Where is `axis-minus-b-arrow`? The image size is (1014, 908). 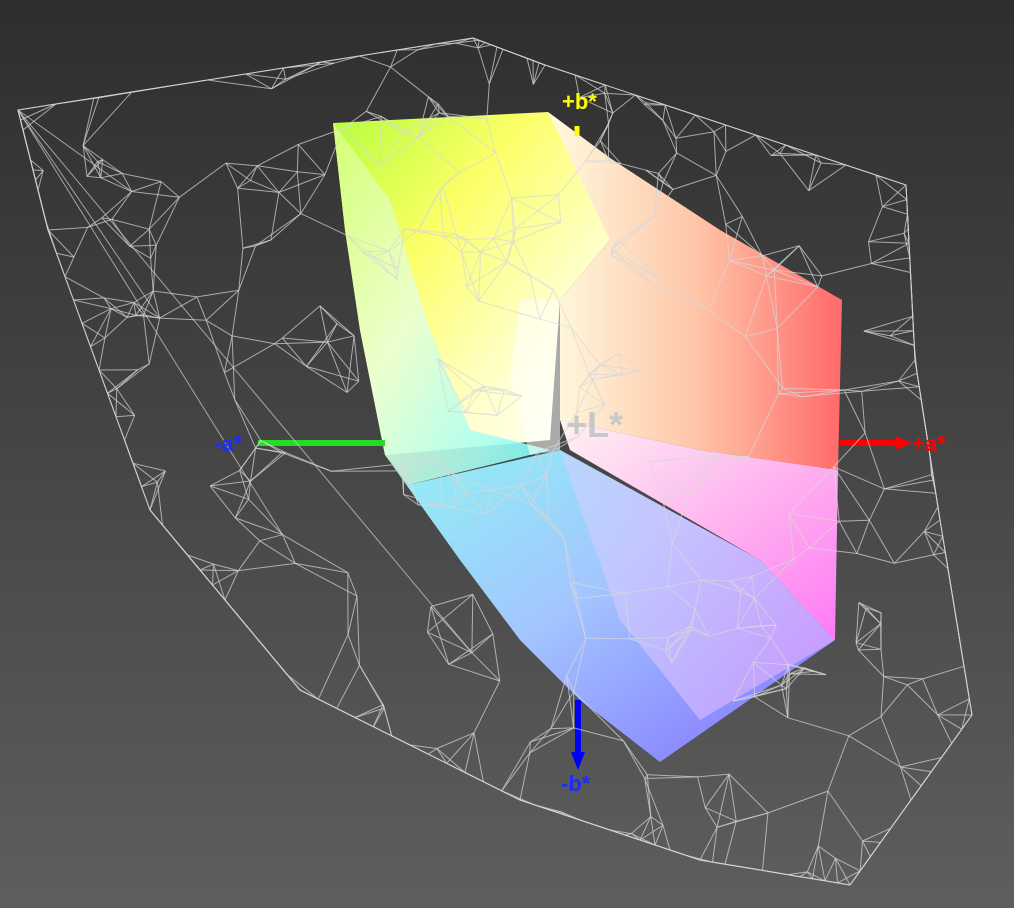
axis-minus-b-arrow is located at coordinates (578, 761).